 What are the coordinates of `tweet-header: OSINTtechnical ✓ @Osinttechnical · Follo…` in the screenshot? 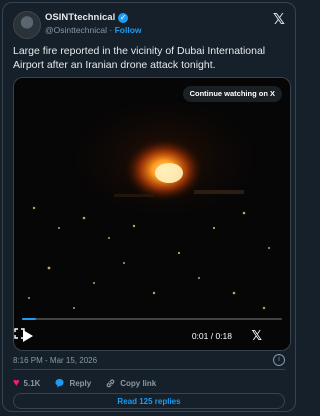 It's located at (149, 26).